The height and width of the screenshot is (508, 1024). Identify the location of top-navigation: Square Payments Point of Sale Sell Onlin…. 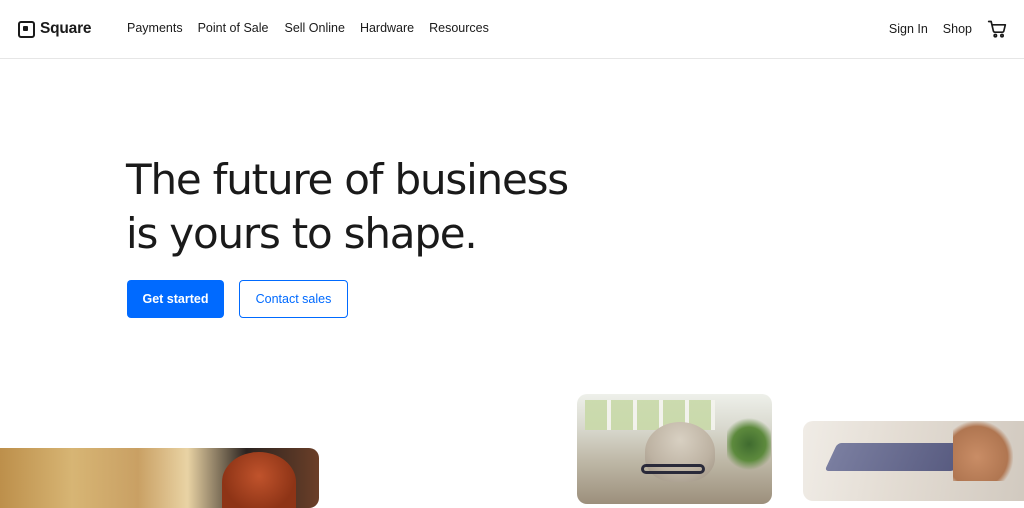
(512, 29).